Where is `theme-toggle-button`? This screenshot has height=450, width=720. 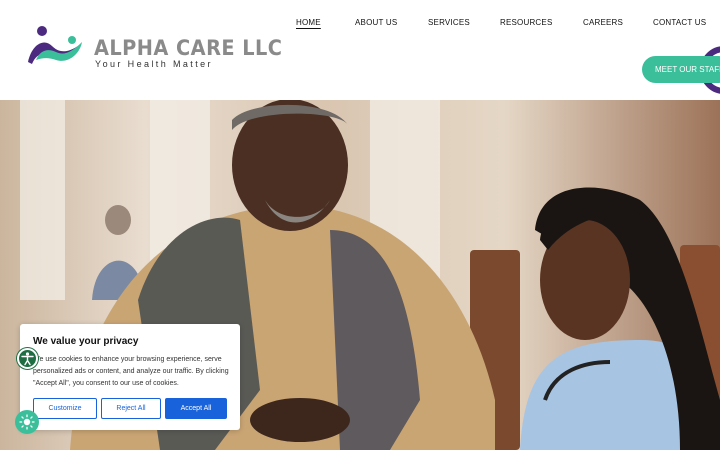 theme-toggle-button is located at coordinates (27, 422).